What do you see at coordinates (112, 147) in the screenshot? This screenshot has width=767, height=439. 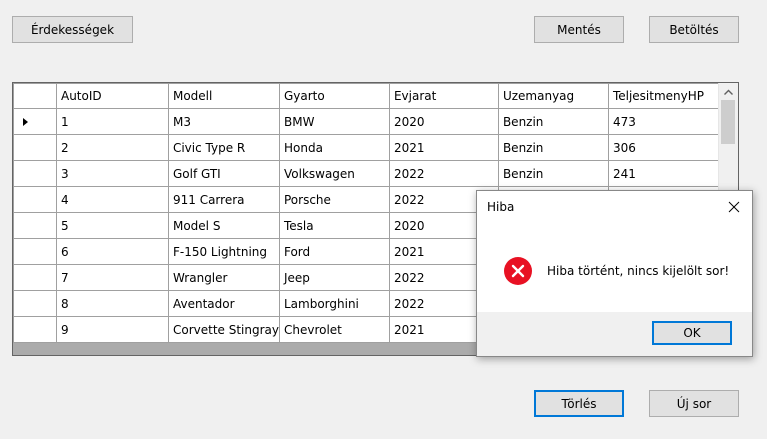 I see `cell-autoid: 2` at bounding box center [112, 147].